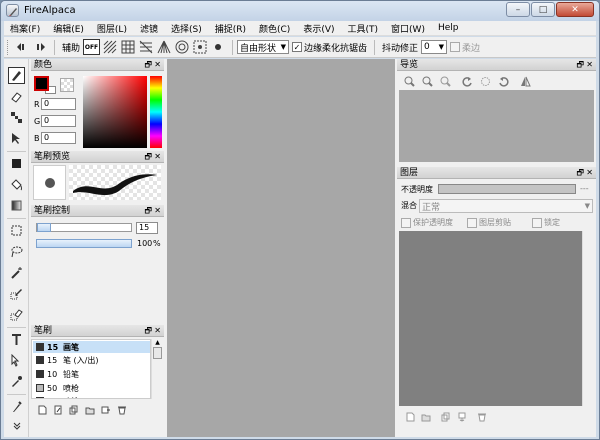 Image resolution: width=600 pixels, height=440 pixels. Describe the element at coordinates (297, 47) in the screenshot. I see `antialias-checkbox: ✓` at that location.